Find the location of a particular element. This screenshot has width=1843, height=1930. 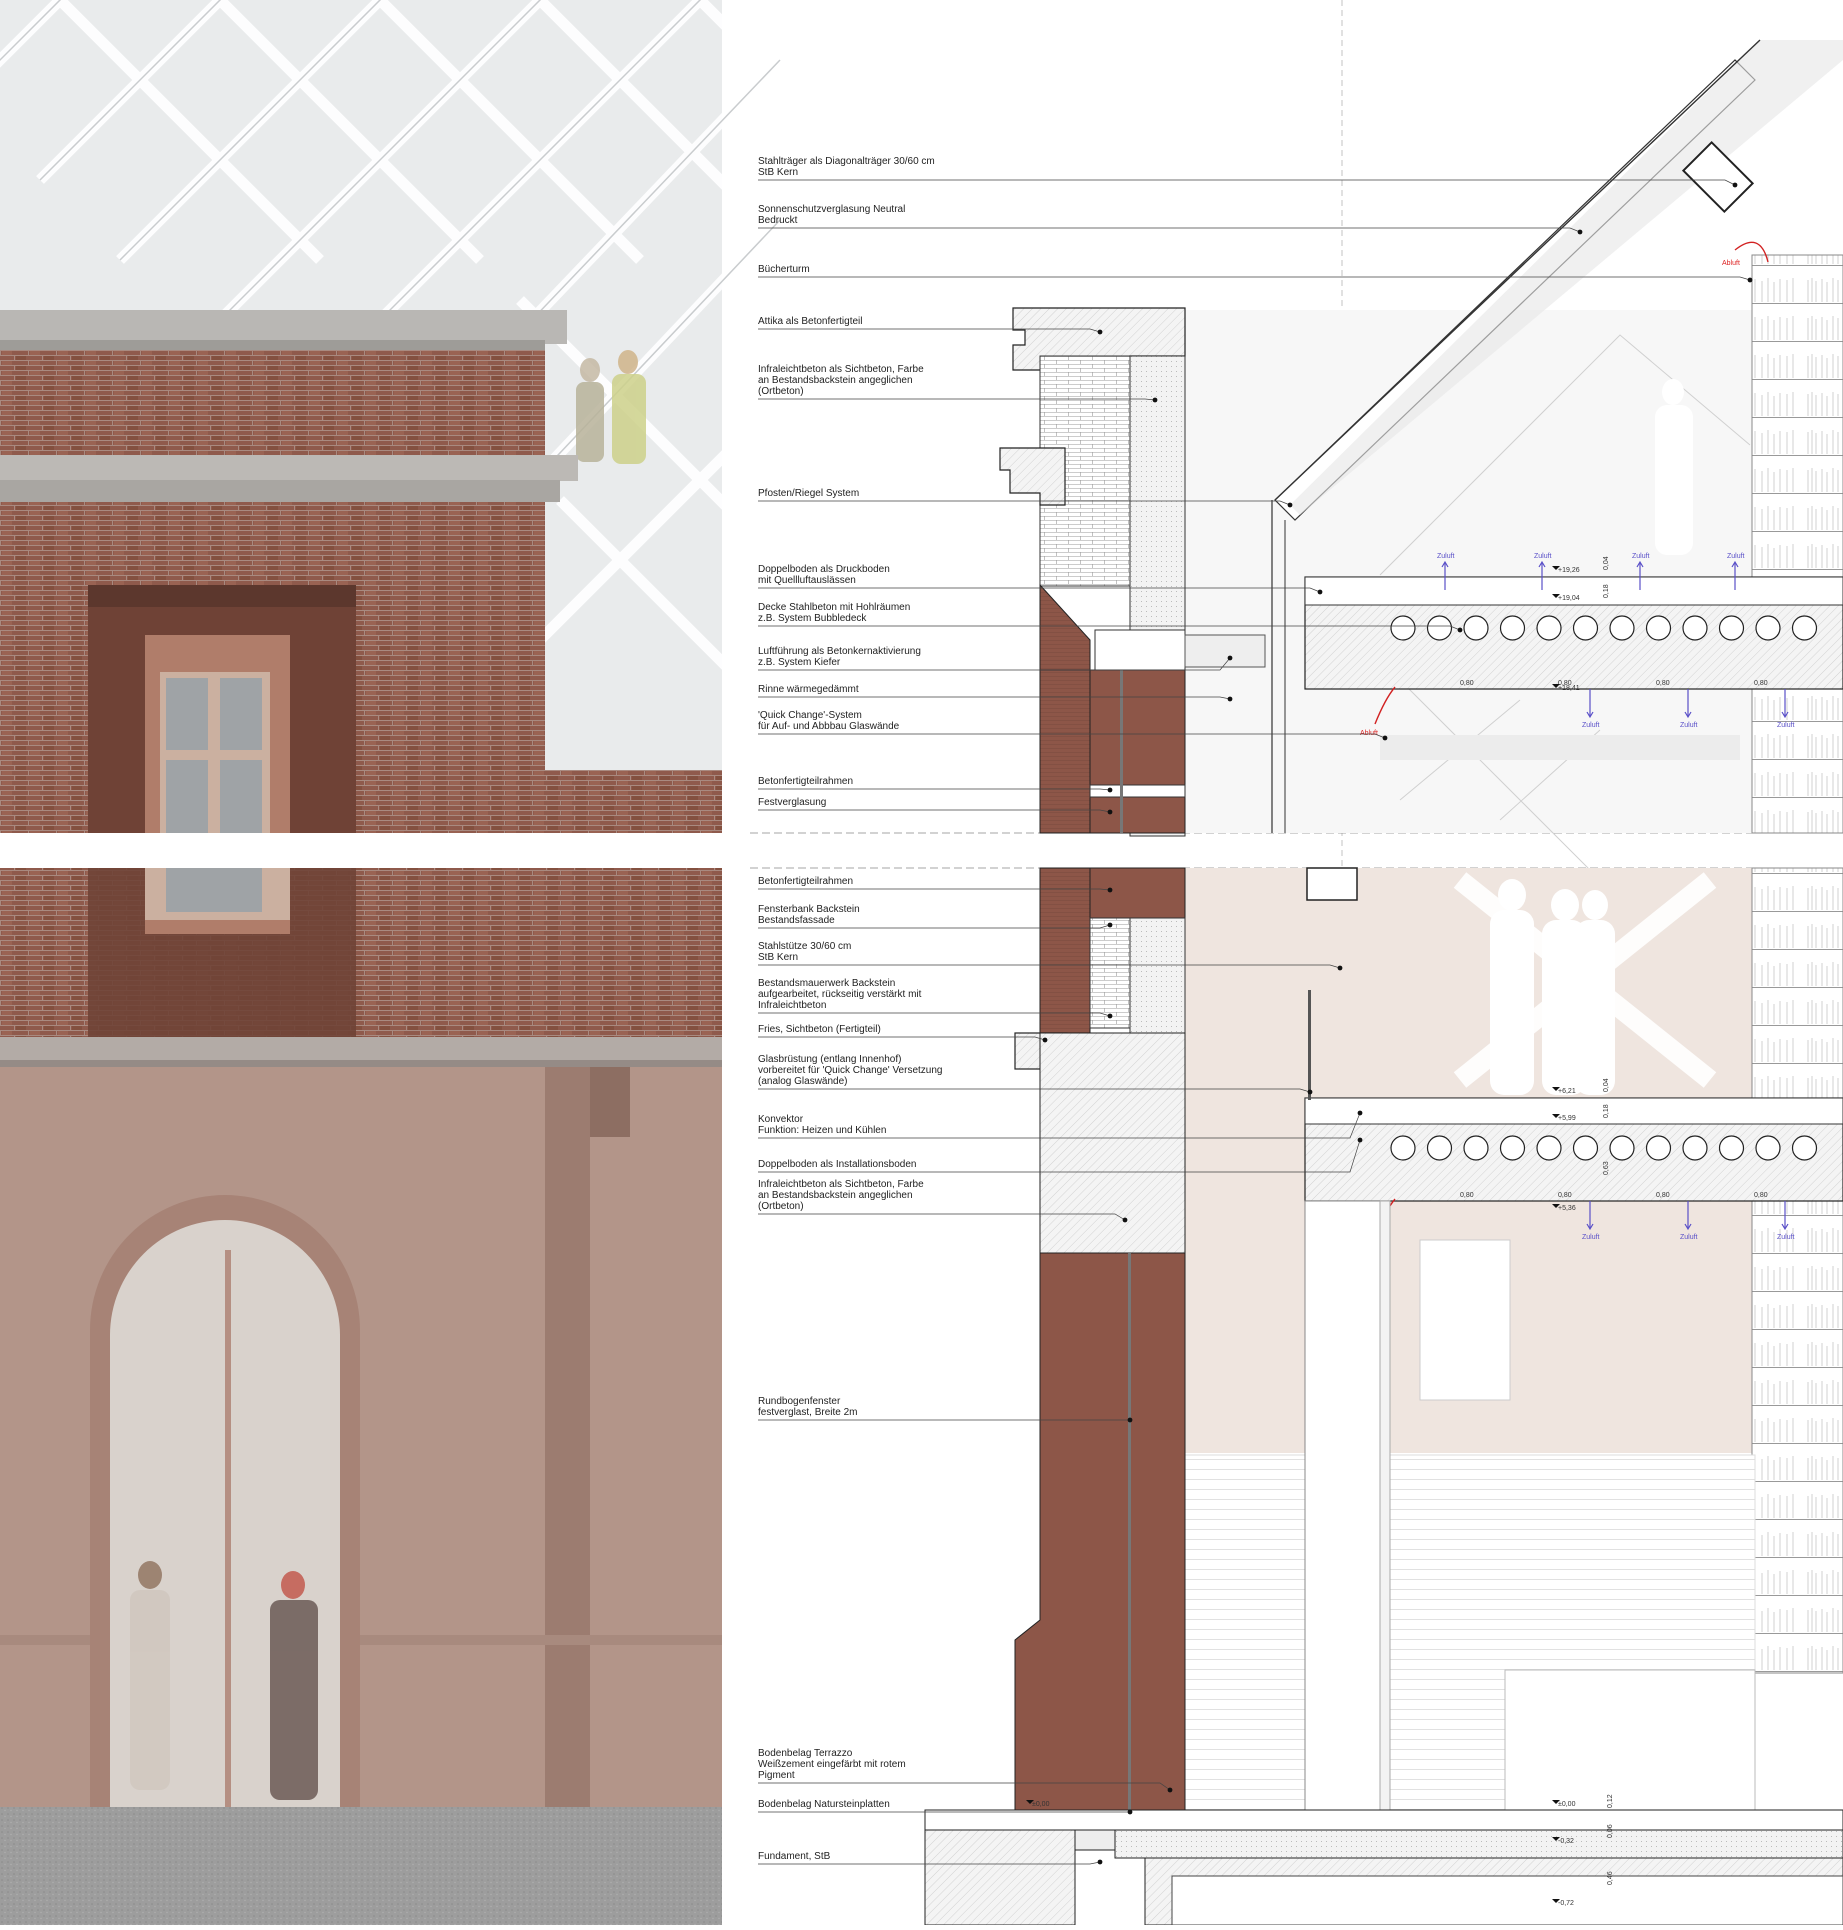

annotation-lower-label-line: StB Kern is located at coordinates (778, 957).